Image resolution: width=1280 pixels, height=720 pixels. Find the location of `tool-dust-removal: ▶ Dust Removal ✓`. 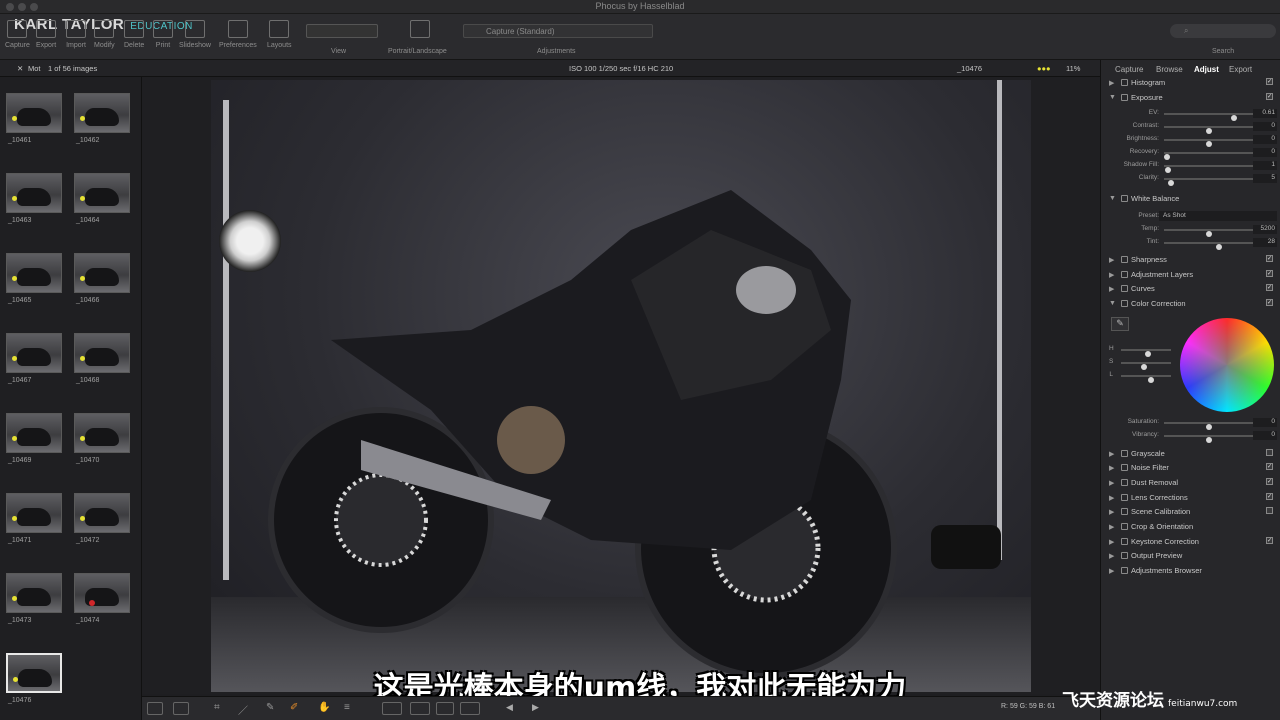

tool-dust-removal: ▶ Dust Removal ✓ is located at coordinates (1193, 483).